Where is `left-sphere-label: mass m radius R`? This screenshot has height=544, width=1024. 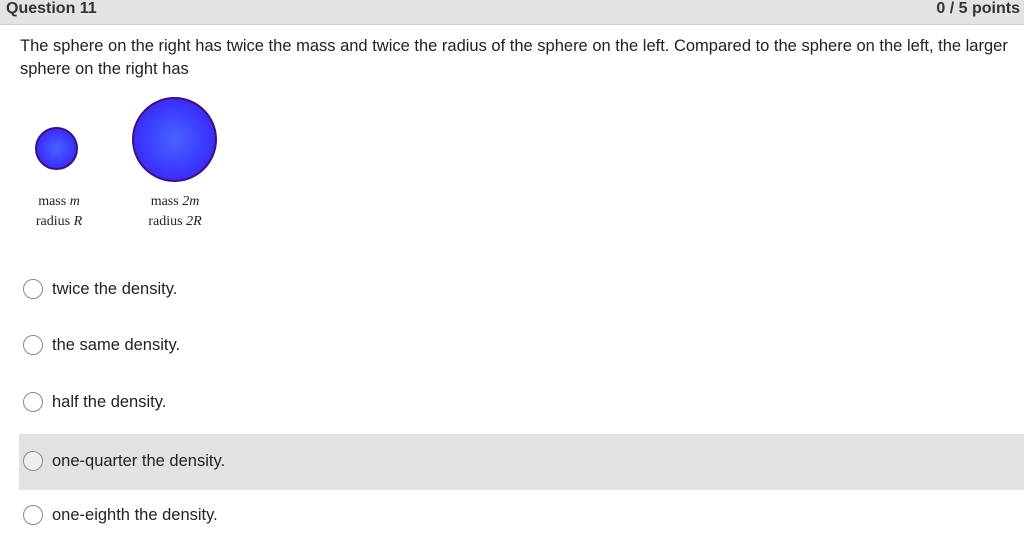
left-sphere-label: mass m radius R is located at coordinates (59, 212).